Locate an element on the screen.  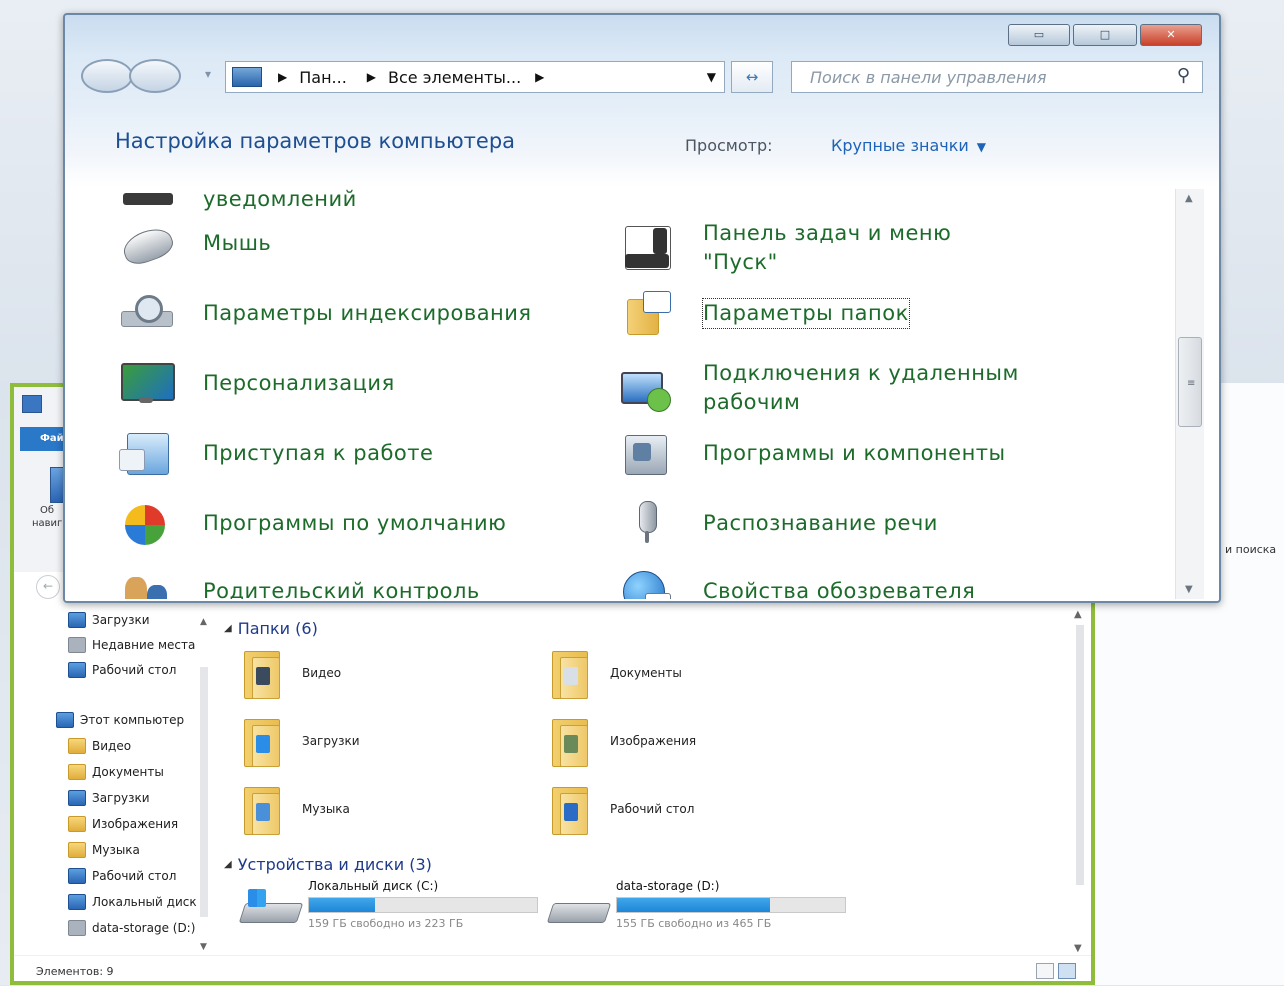
cp-item-label: Персонализация is located at coordinates (299, 383).